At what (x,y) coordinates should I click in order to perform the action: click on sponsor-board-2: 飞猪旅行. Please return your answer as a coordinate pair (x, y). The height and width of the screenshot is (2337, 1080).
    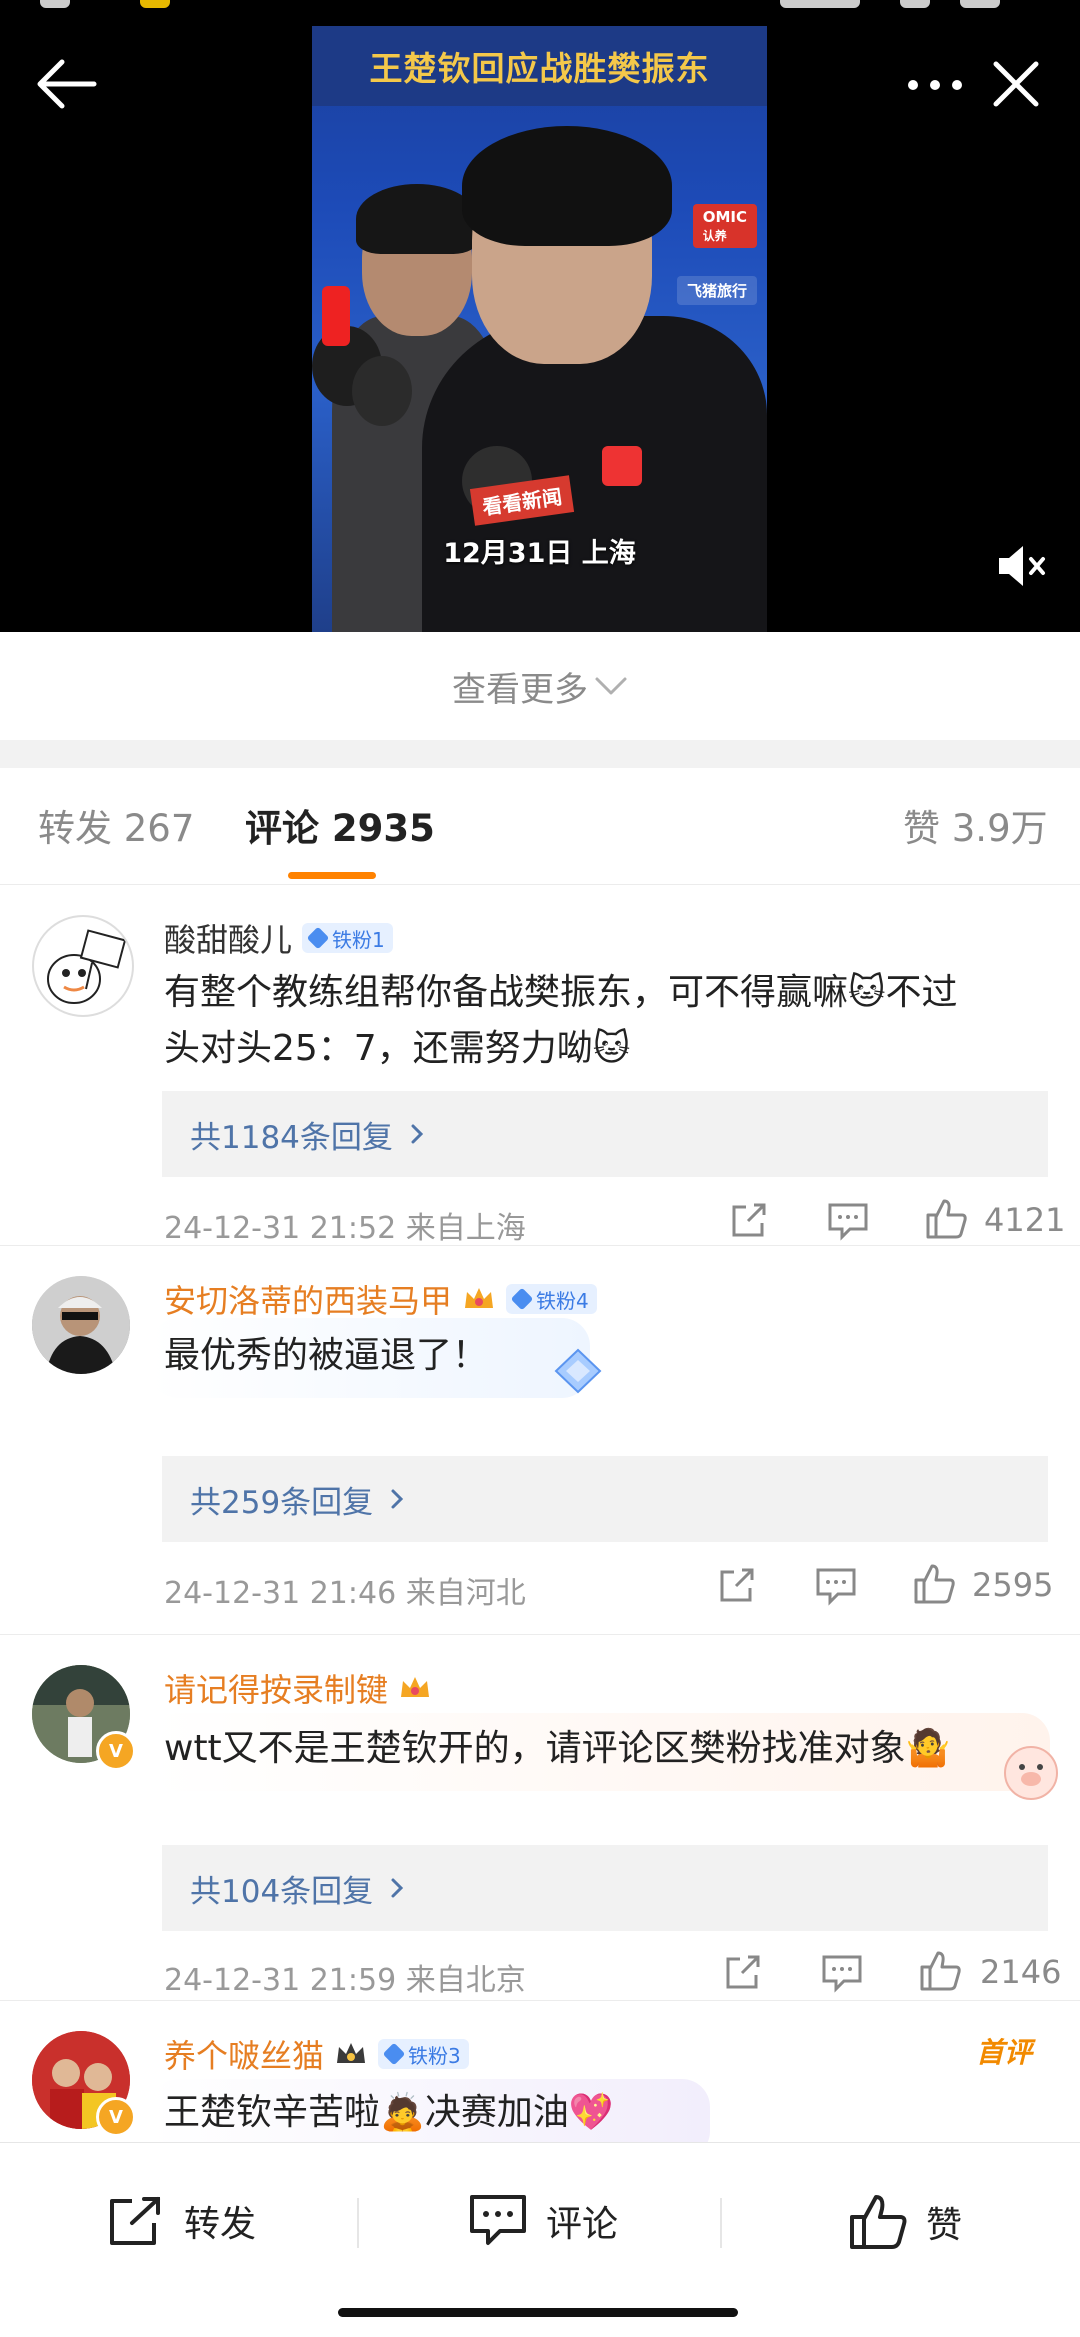
    Looking at the image, I should click on (716, 290).